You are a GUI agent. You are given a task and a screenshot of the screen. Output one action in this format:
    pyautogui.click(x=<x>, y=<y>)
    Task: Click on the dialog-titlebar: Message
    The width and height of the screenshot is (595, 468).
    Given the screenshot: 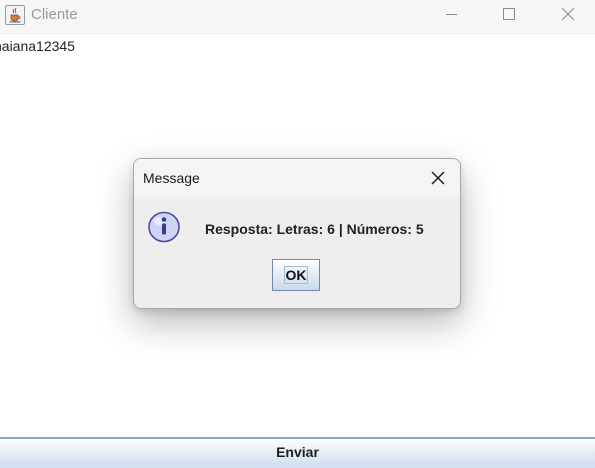 What is the action you would take?
    pyautogui.click(x=297, y=178)
    